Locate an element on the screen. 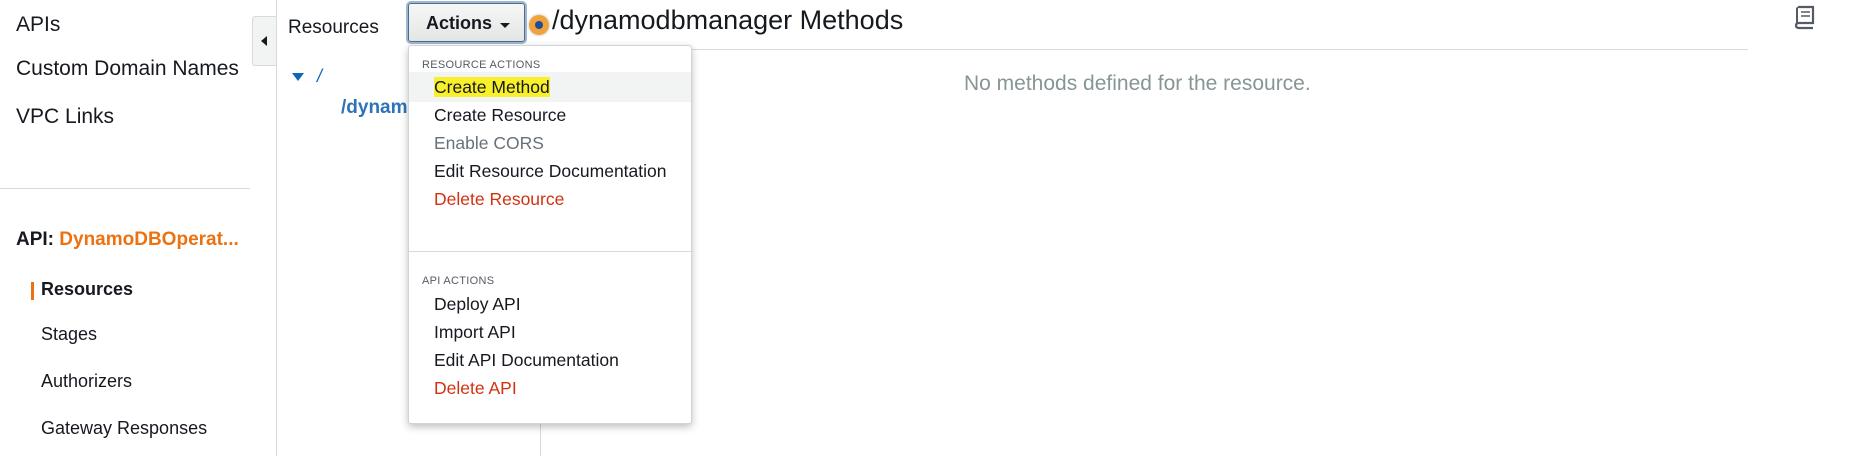 The width and height of the screenshot is (1861, 456). nav-item-stages: Stages is located at coordinates (69, 334).